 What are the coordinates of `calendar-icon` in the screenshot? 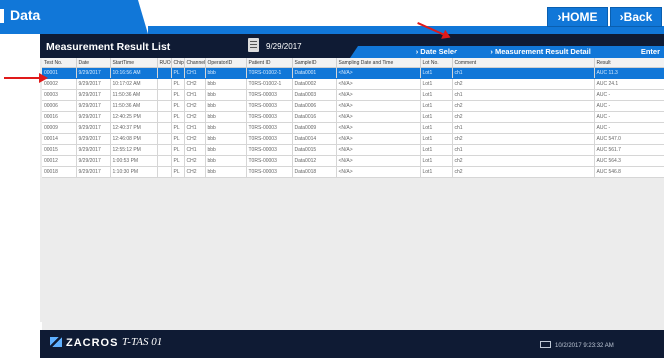 It's located at (253, 45).